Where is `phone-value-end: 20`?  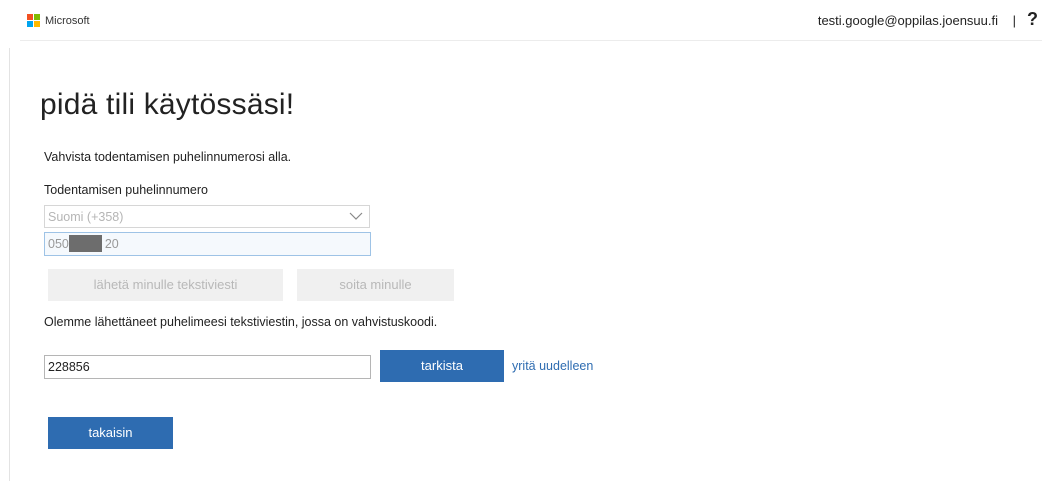 phone-value-end: 20 is located at coordinates (111, 244).